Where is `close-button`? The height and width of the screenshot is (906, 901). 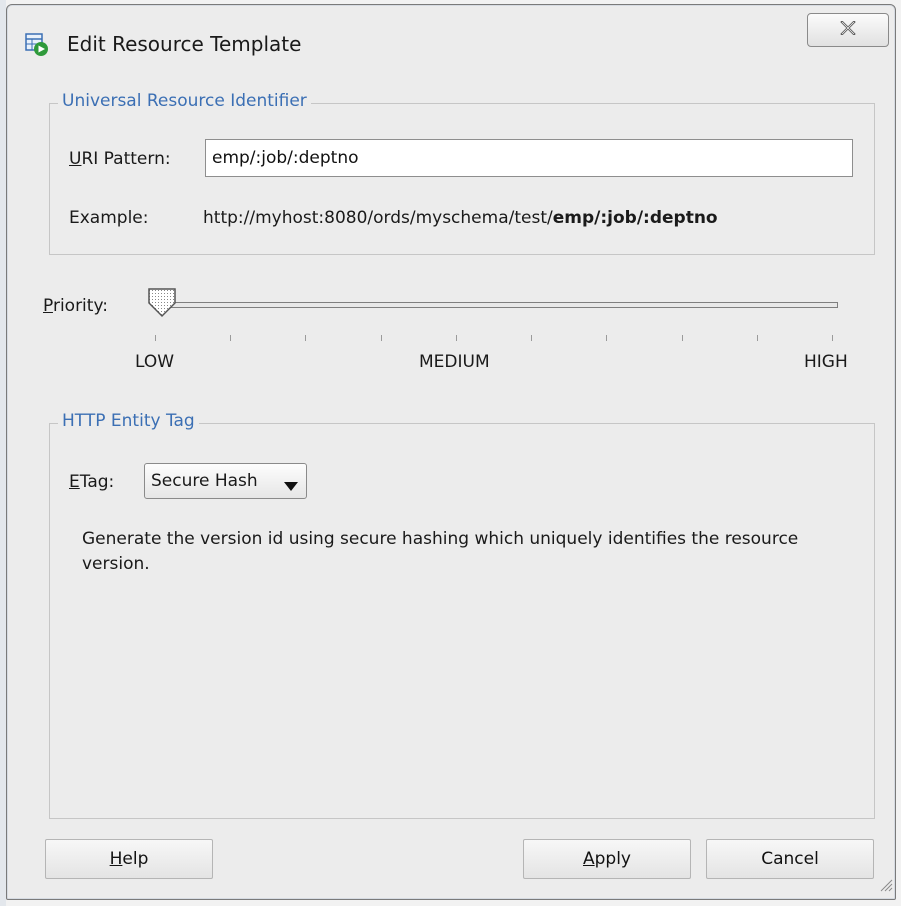
close-button is located at coordinates (848, 30).